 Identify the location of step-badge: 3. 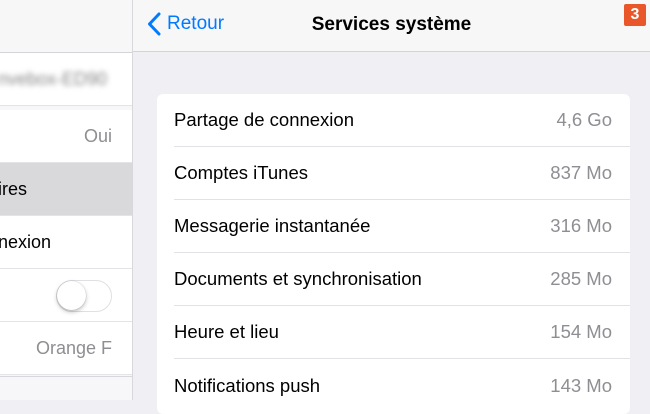
(635, 15).